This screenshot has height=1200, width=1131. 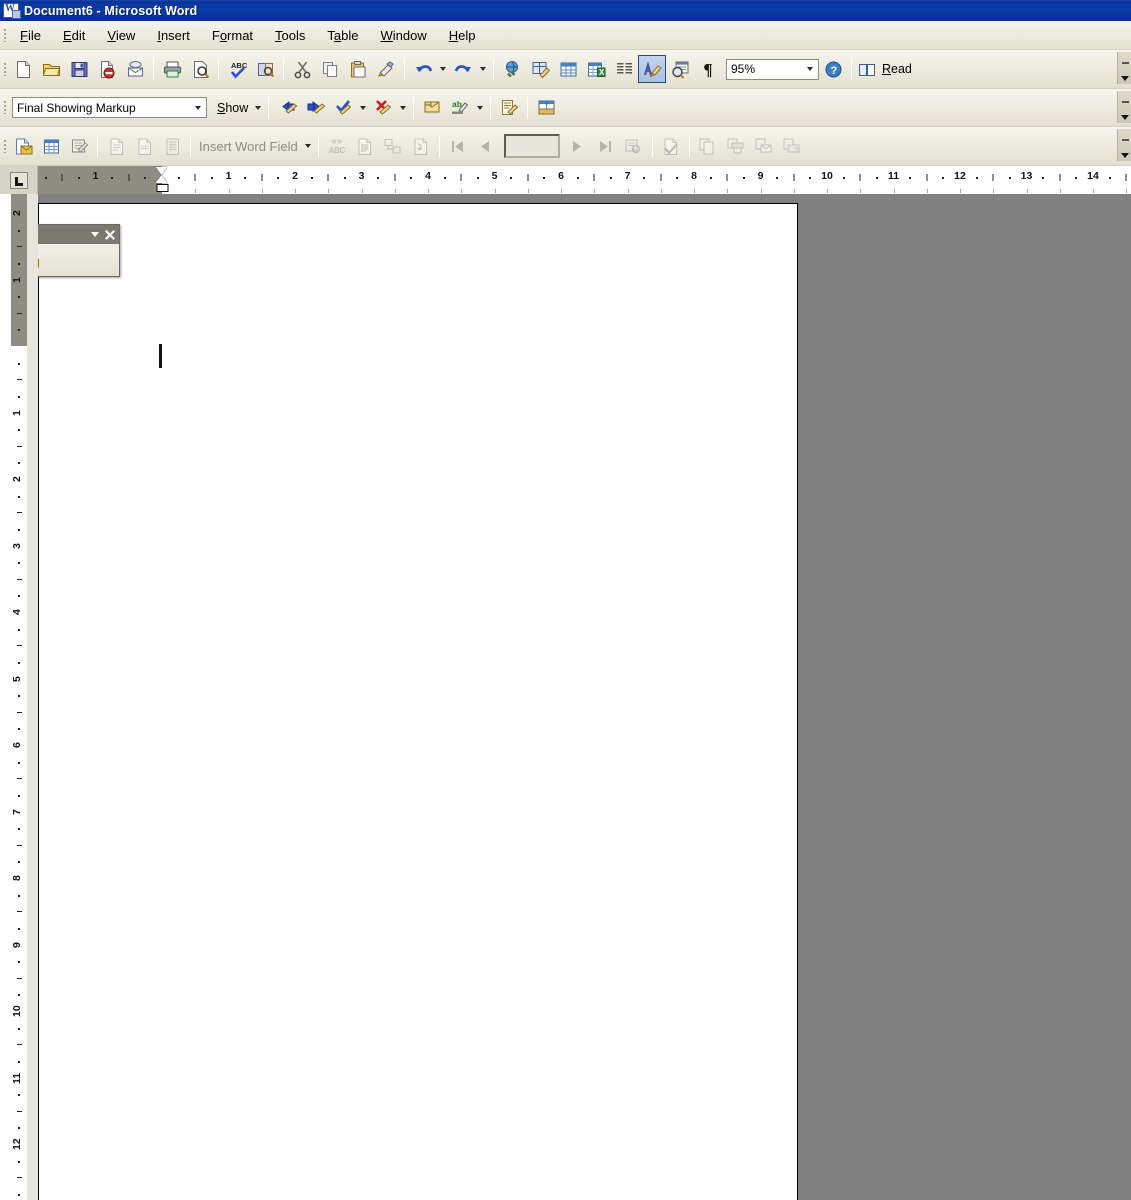 I want to click on reviewing-toolbar-overflow-button, so click(x=1124, y=107).